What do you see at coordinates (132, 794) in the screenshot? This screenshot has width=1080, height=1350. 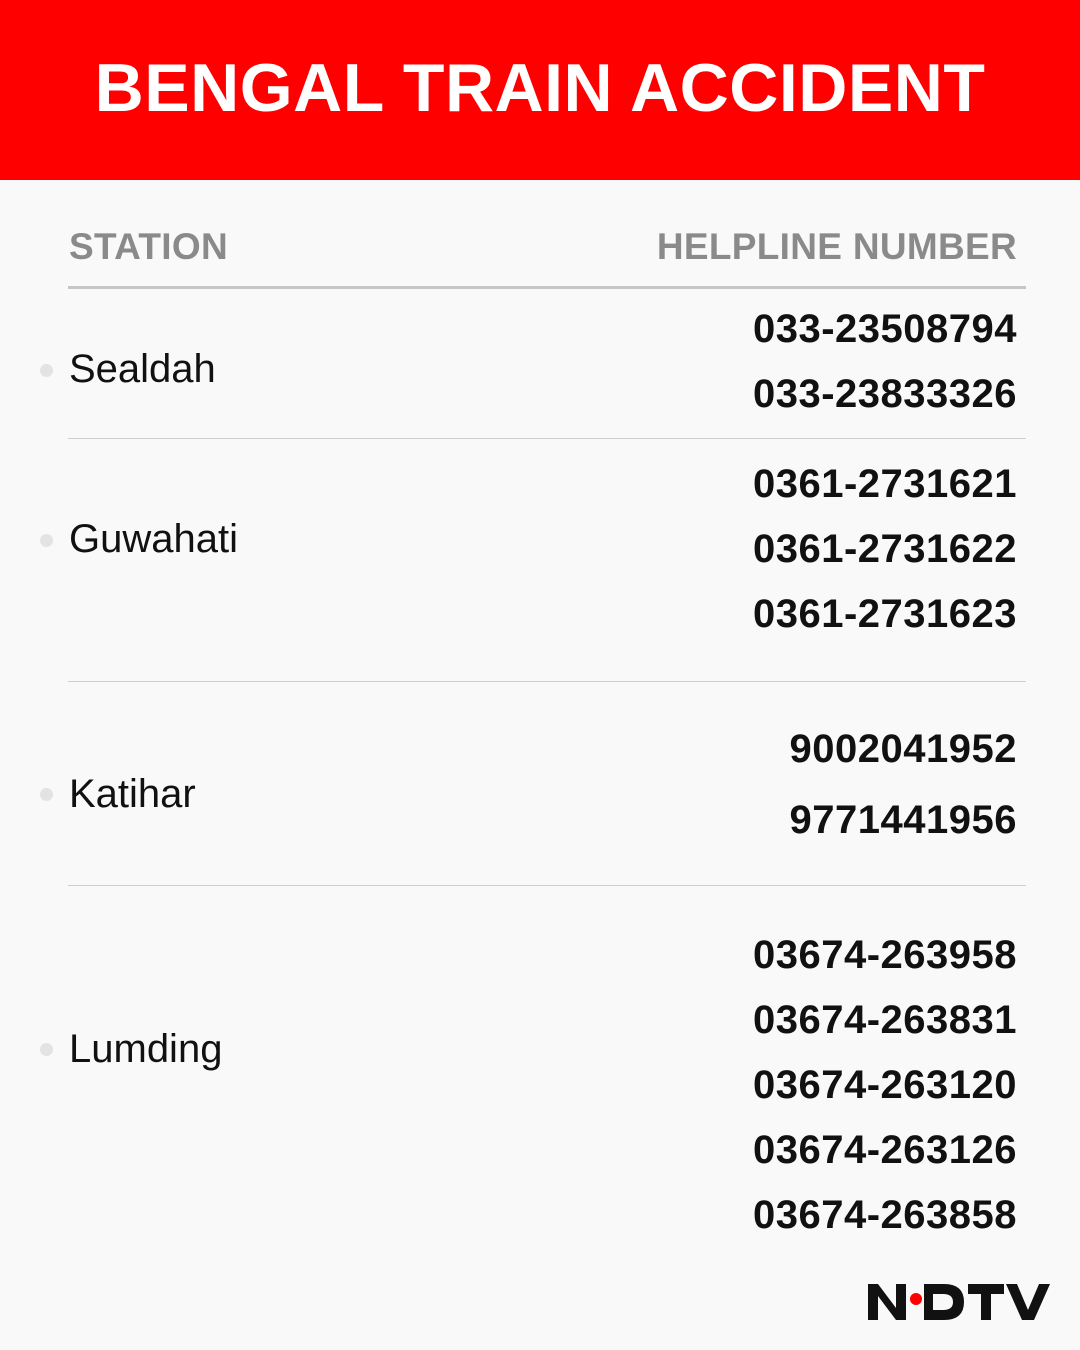 I see `station-name-katihar: Katihar` at bounding box center [132, 794].